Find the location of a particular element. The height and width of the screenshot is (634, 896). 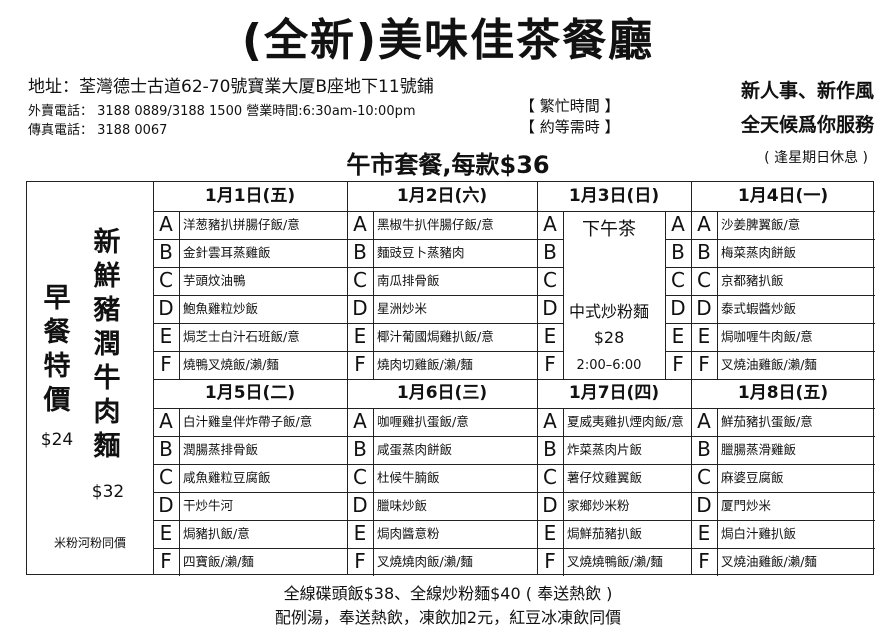

dish-name: 梅菜蒸肉餅飯 is located at coordinates (759, 252).